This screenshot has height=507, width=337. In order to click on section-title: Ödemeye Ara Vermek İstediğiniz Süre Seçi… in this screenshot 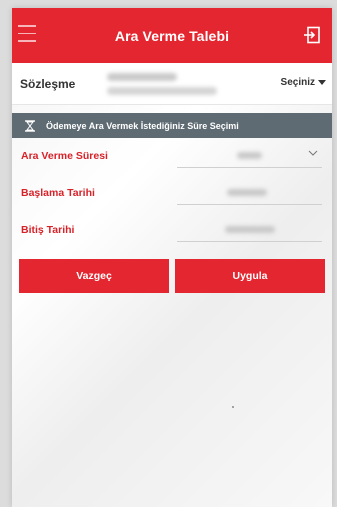, I will do `click(142, 125)`.